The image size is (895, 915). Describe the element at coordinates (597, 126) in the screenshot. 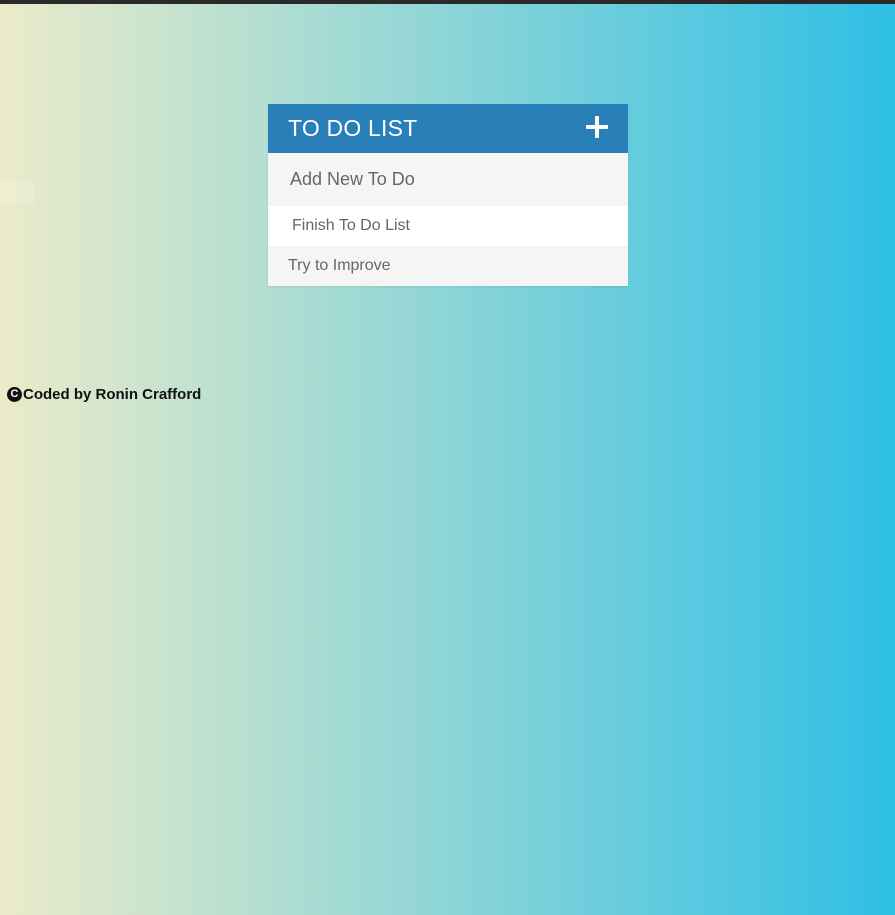

I see `plus-icon` at that location.